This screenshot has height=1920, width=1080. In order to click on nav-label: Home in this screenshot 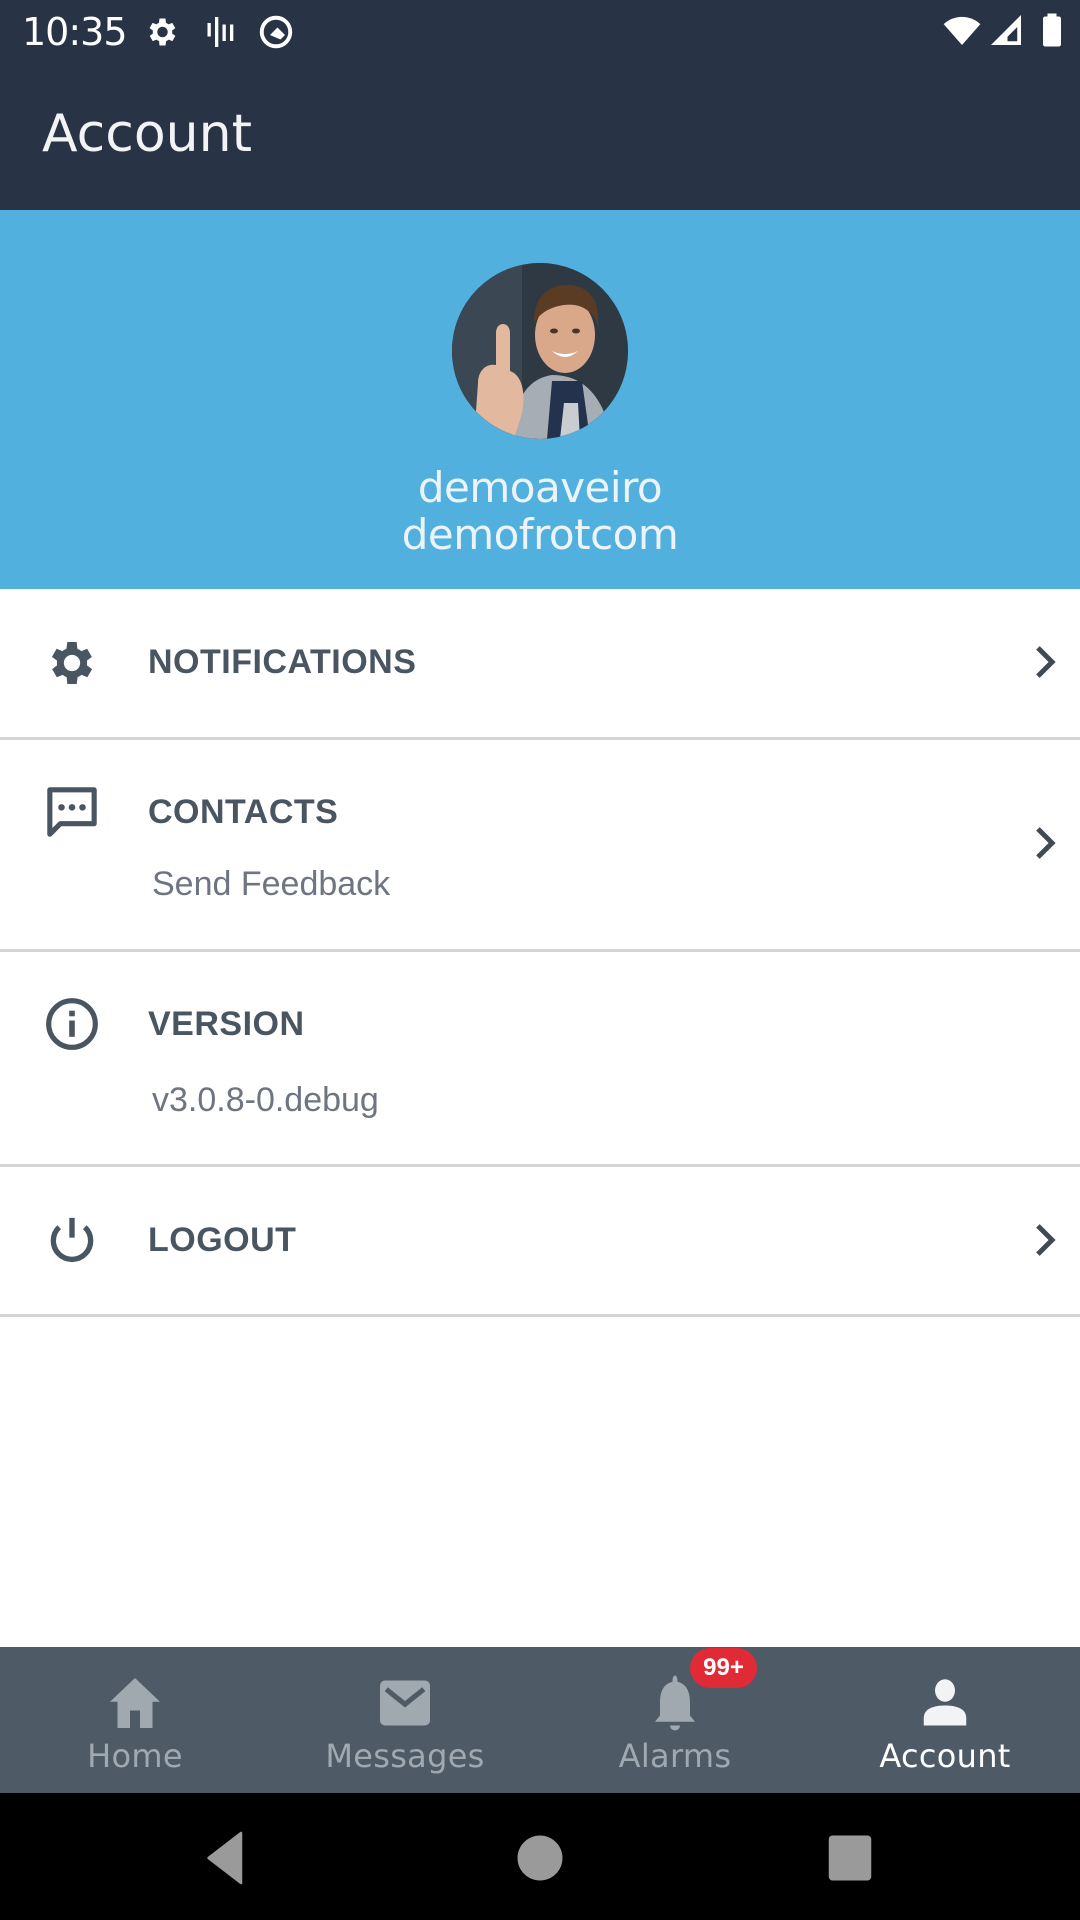, I will do `click(135, 1756)`.